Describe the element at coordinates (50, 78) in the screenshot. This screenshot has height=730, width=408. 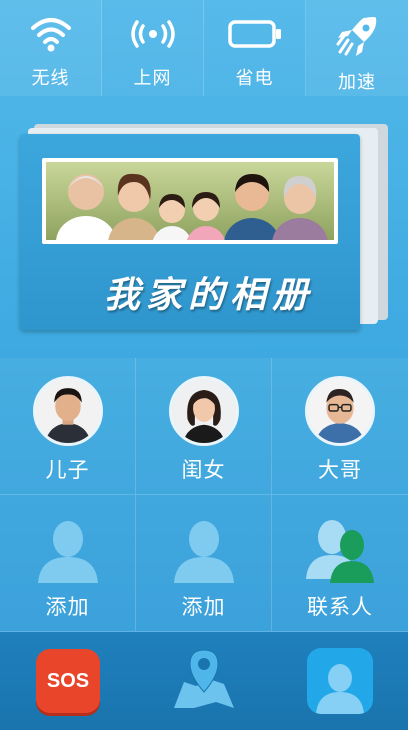
I see `toggle-label: 无线` at that location.